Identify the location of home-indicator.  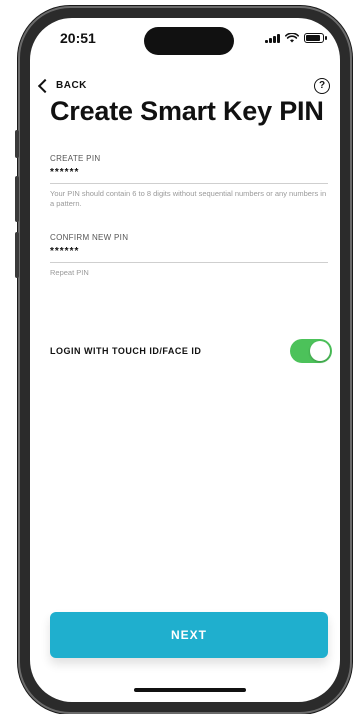
(190, 690).